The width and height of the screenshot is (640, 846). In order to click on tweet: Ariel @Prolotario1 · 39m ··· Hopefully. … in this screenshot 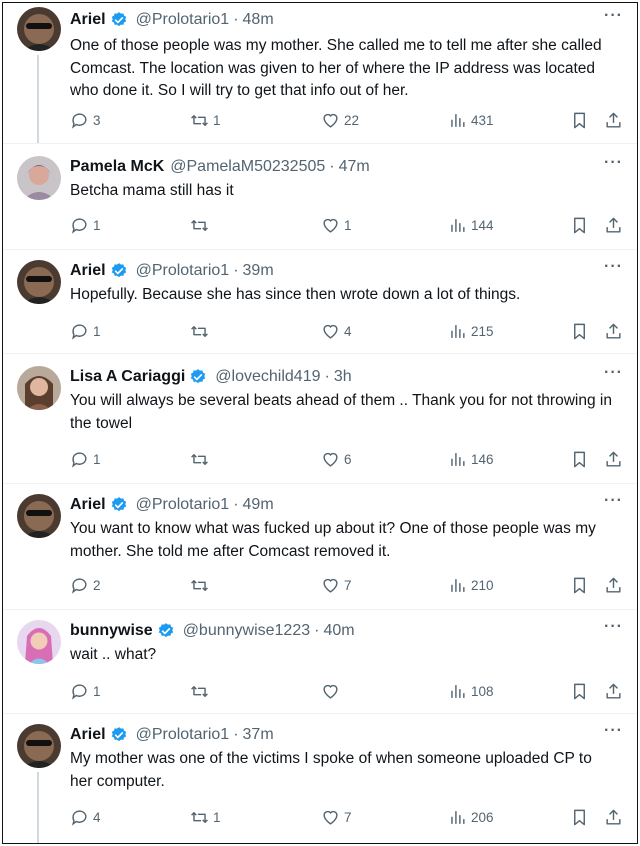, I will do `click(320, 301)`.